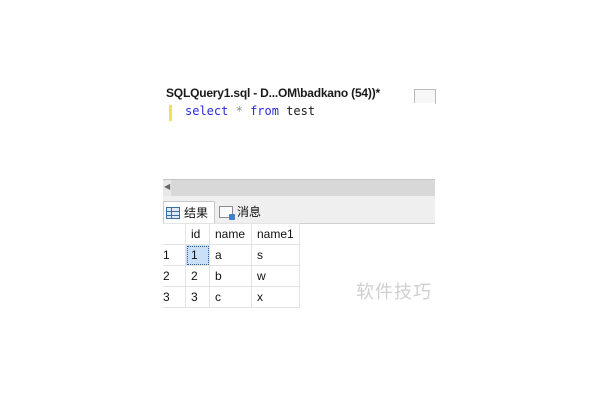 This screenshot has width=600, height=400. I want to click on tab-close-button, so click(425, 96).